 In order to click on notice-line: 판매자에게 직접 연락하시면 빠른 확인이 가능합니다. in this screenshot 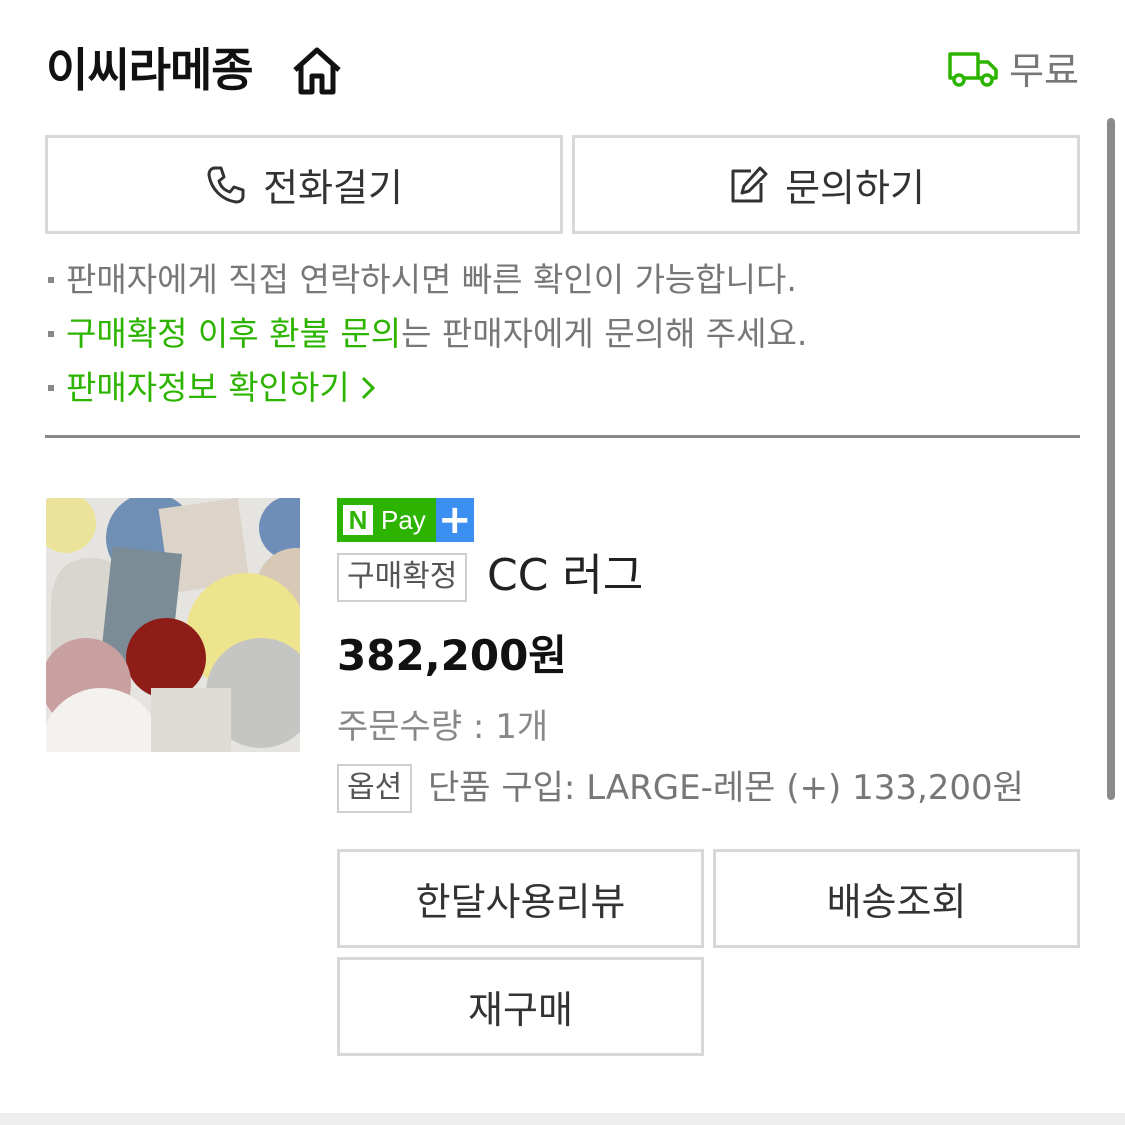, I will do `click(422, 280)`.